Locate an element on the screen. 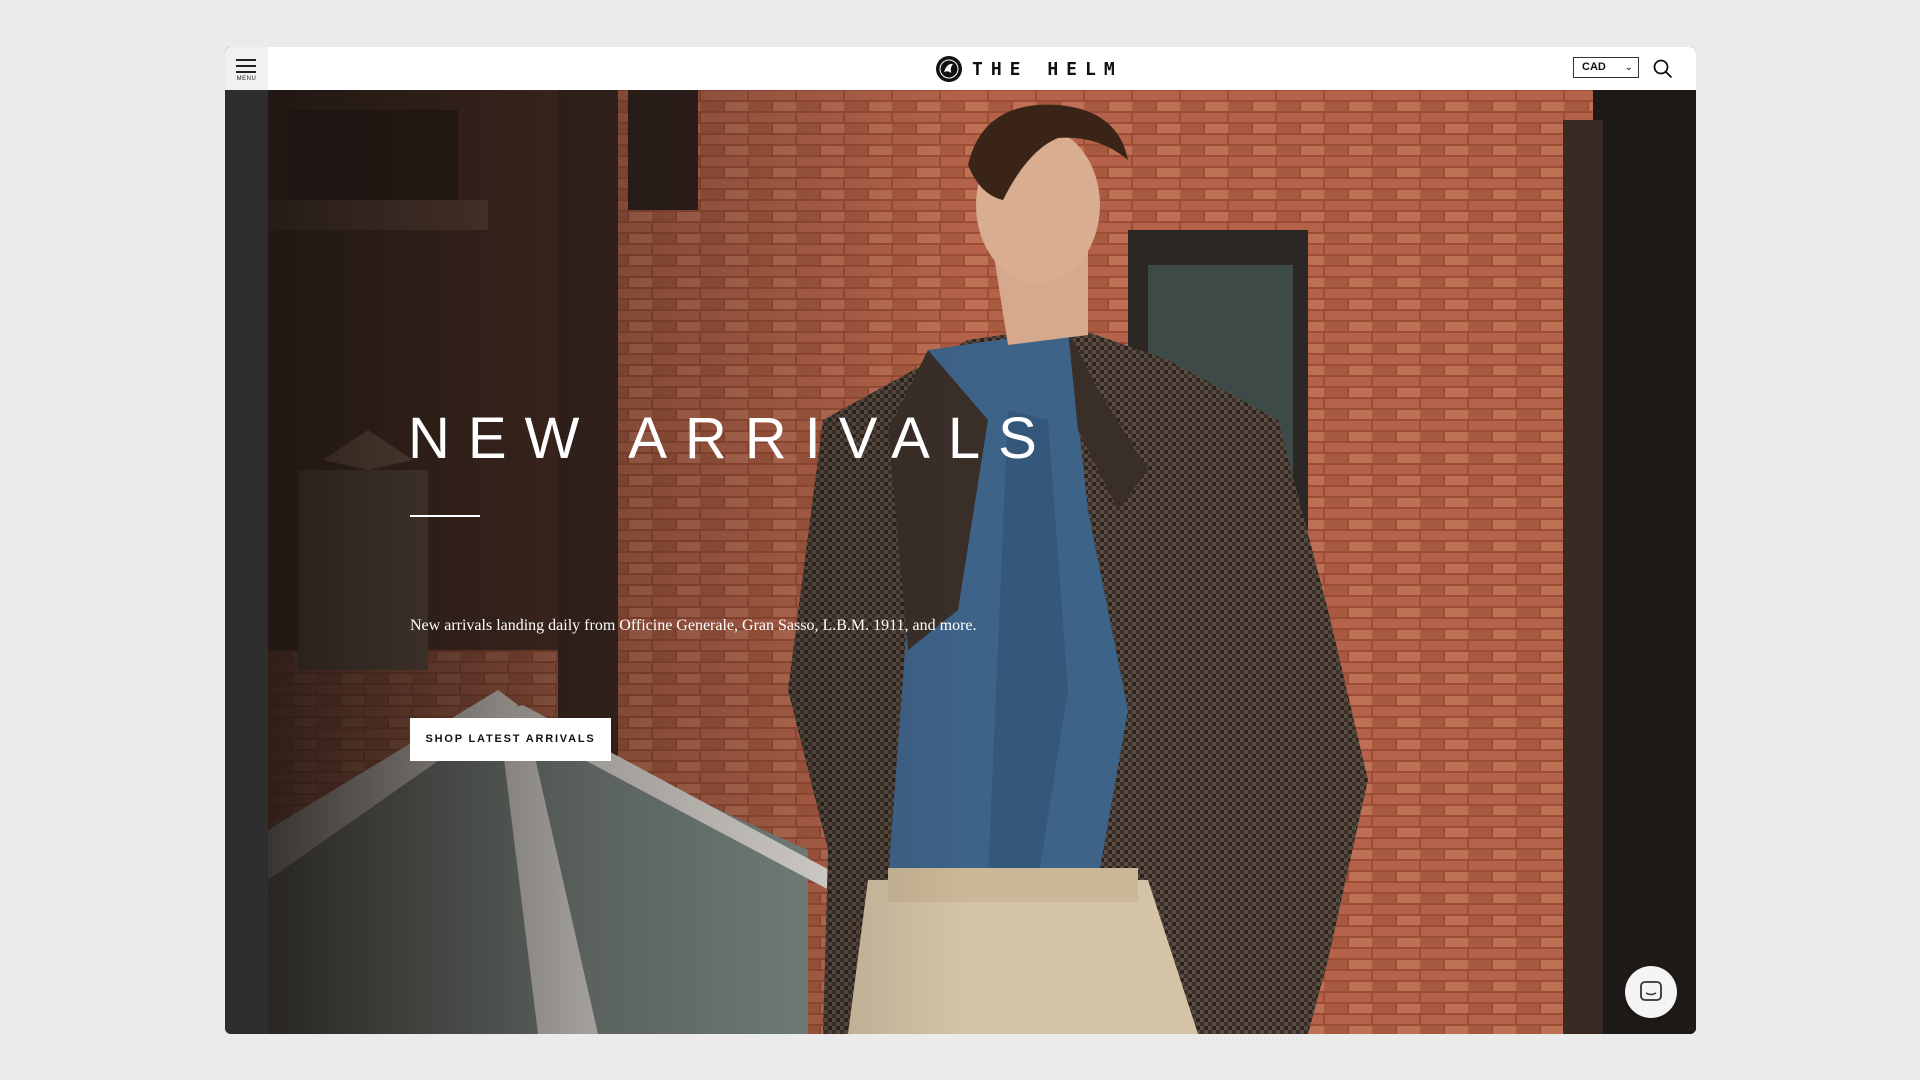 The height and width of the screenshot is (1080, 1920). logo-text: THE HELM is located at coordinates (1047, 69).